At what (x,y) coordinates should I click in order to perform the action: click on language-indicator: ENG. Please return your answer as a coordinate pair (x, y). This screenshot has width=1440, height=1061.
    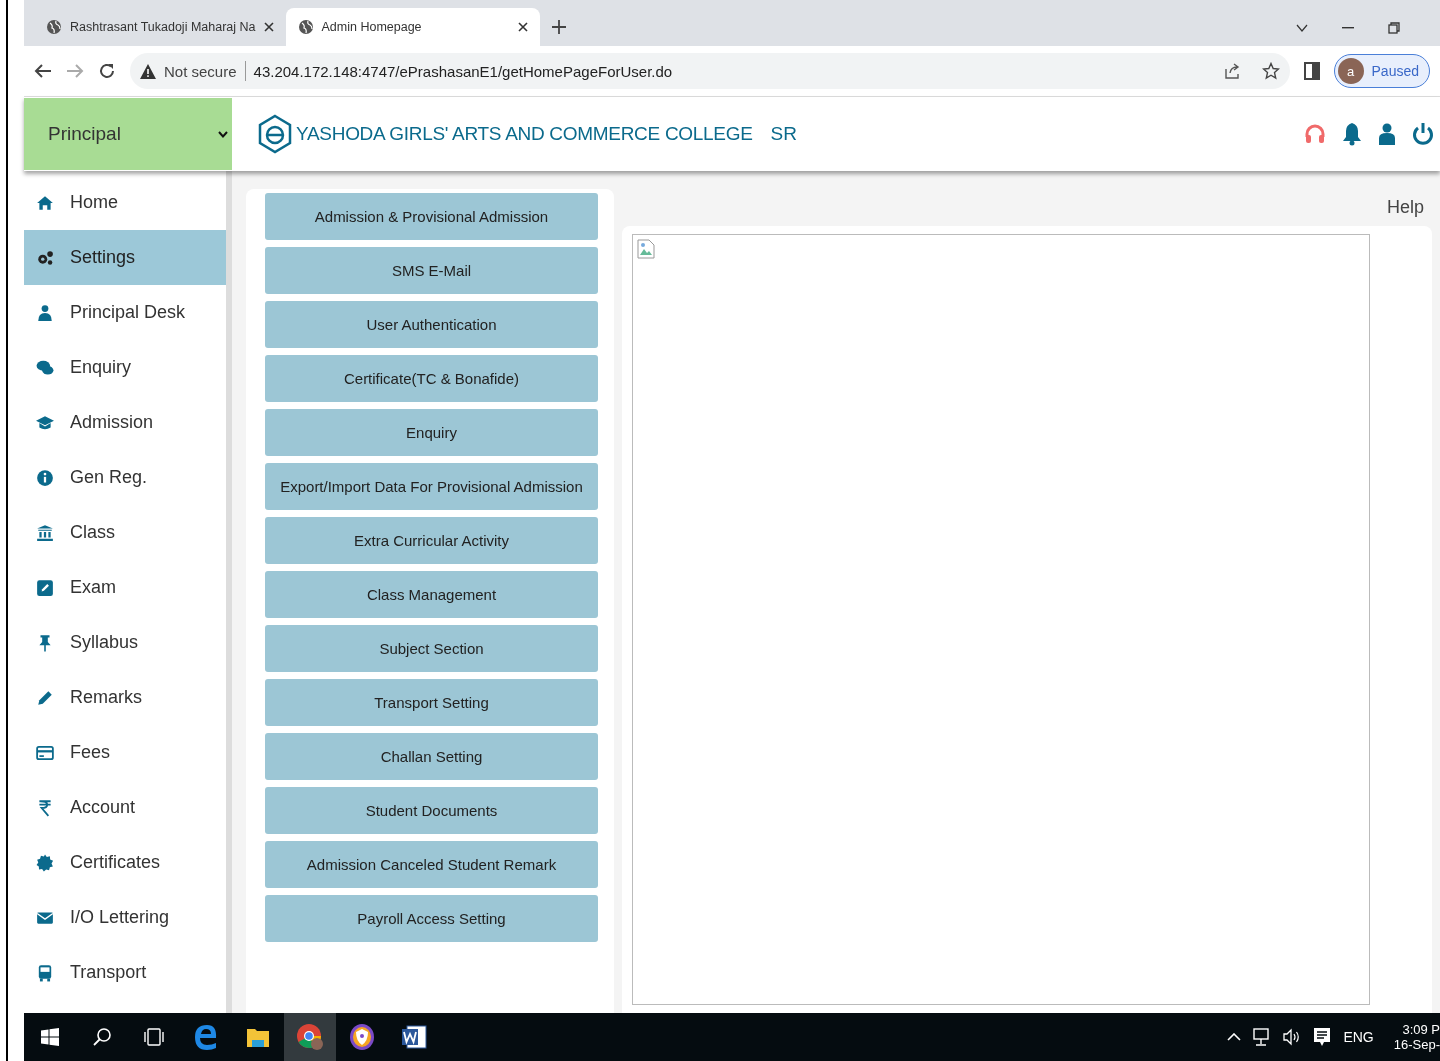
    Looking at the image, I should click on (1358, 1037).